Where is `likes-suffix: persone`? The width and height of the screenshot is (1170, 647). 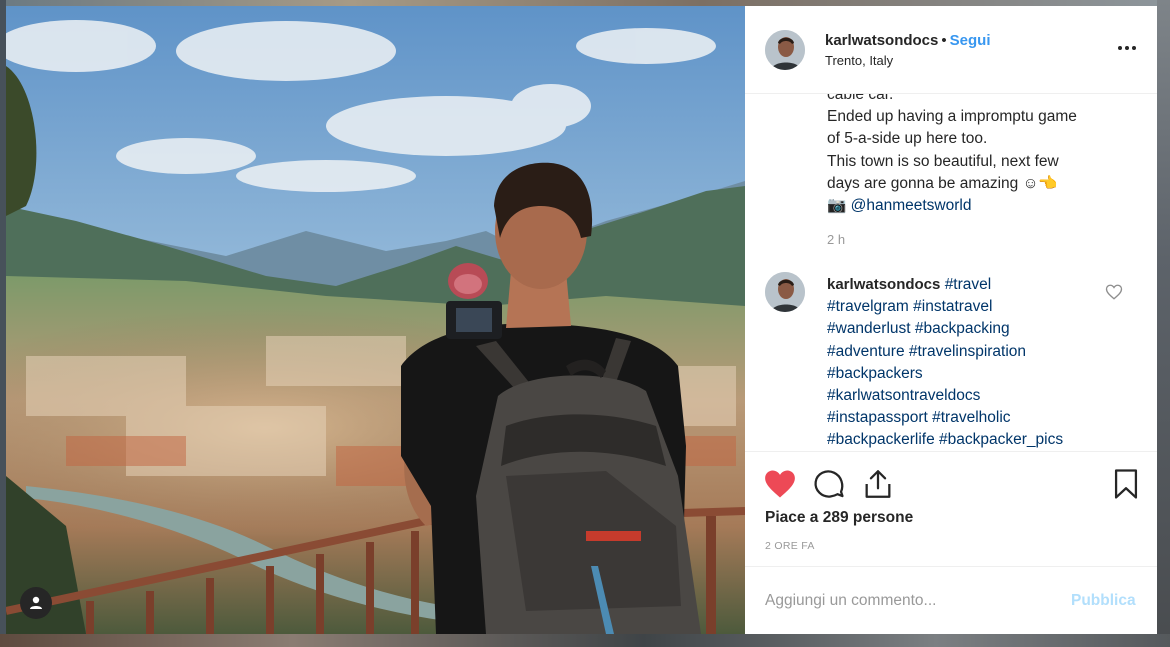 likes-suffix: persone is located at coordinates (881, 517).